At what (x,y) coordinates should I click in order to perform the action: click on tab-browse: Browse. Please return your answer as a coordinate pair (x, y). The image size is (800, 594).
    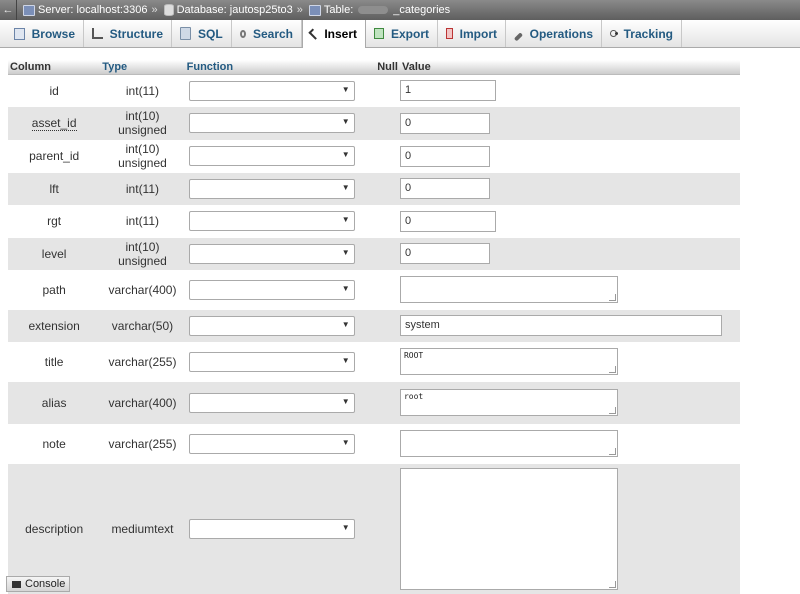
    Looking at the image, I should click on (45, 33).